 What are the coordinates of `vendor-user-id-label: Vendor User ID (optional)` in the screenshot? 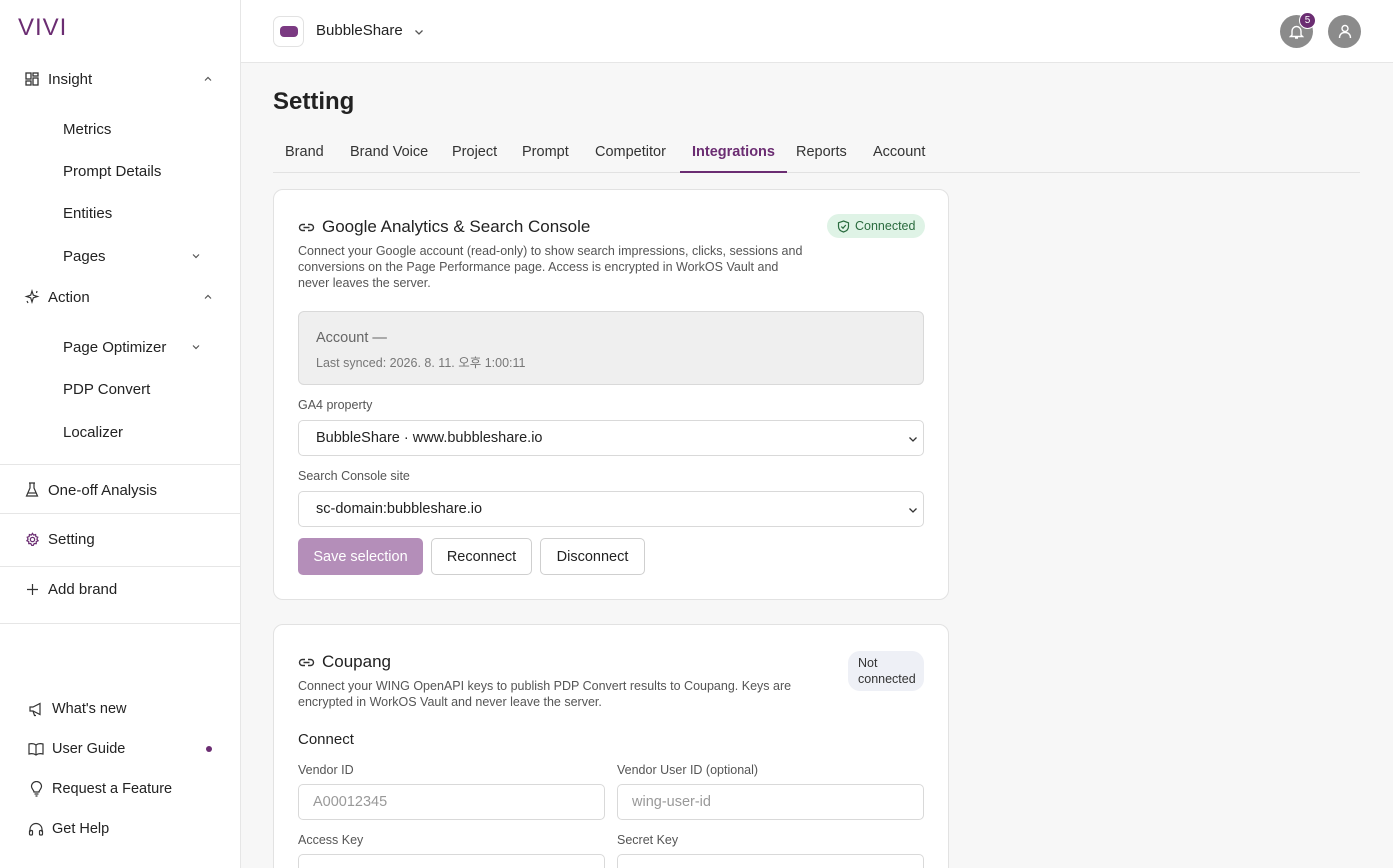 It's located at (688, 770).